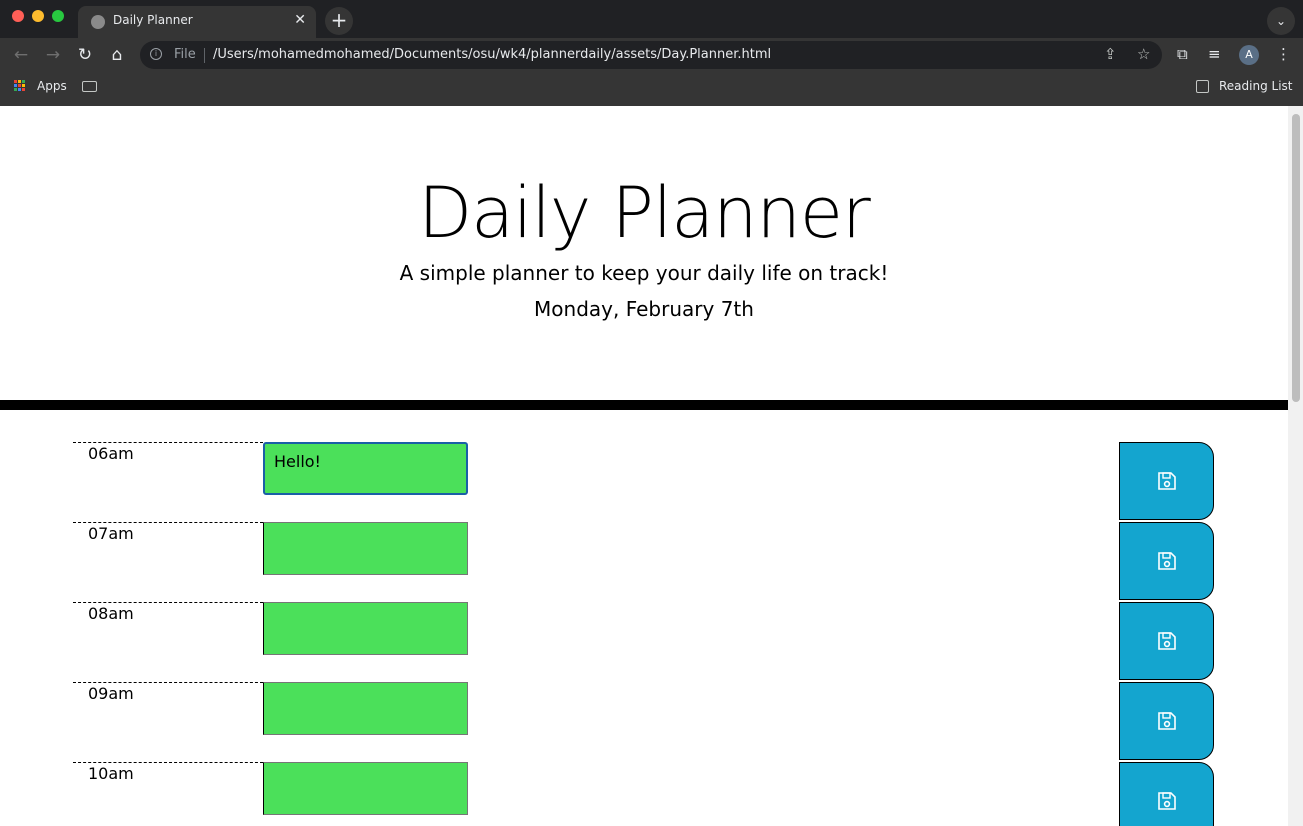 This screenshot has width=1303, height=826. What do you see at coordinates (197, 22) in the screenshot?
I see `tab-daily-planner: Daily Planner ✕` at bounding box center [197, 22].